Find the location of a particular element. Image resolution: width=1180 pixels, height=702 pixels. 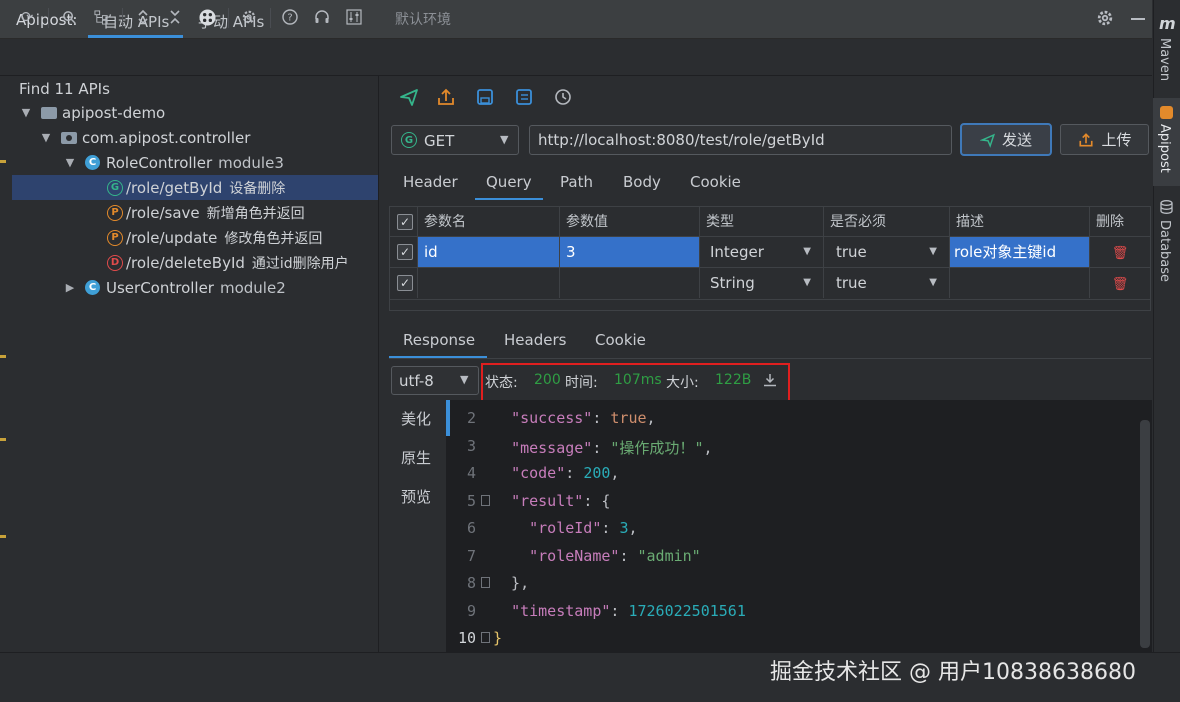

gear-icon is located at coordinates (1105, 18).